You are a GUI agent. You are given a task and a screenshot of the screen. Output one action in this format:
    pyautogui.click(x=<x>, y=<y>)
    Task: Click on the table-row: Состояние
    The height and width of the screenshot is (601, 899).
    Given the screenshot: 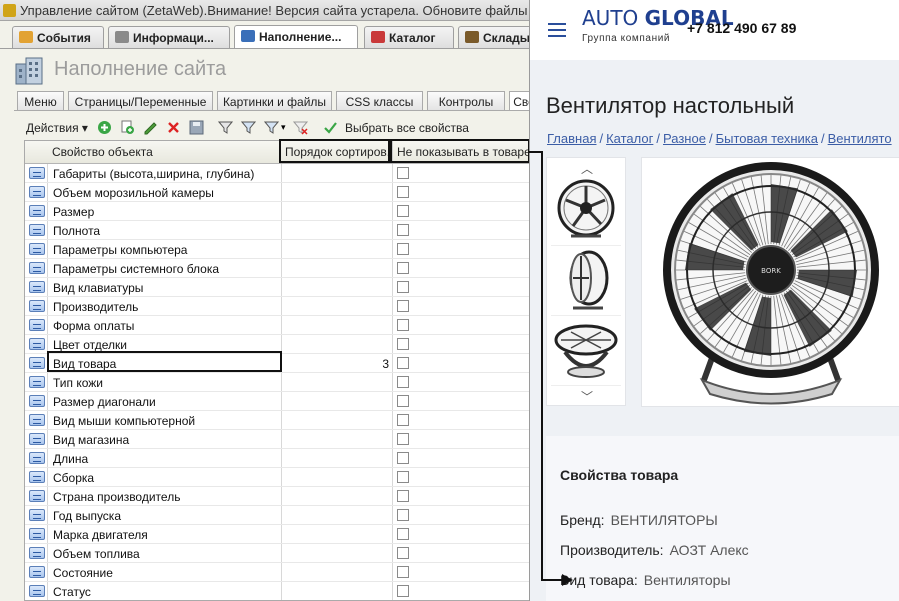 What is the action you would take?
    pyautogui.click(x=277, y=572)
    